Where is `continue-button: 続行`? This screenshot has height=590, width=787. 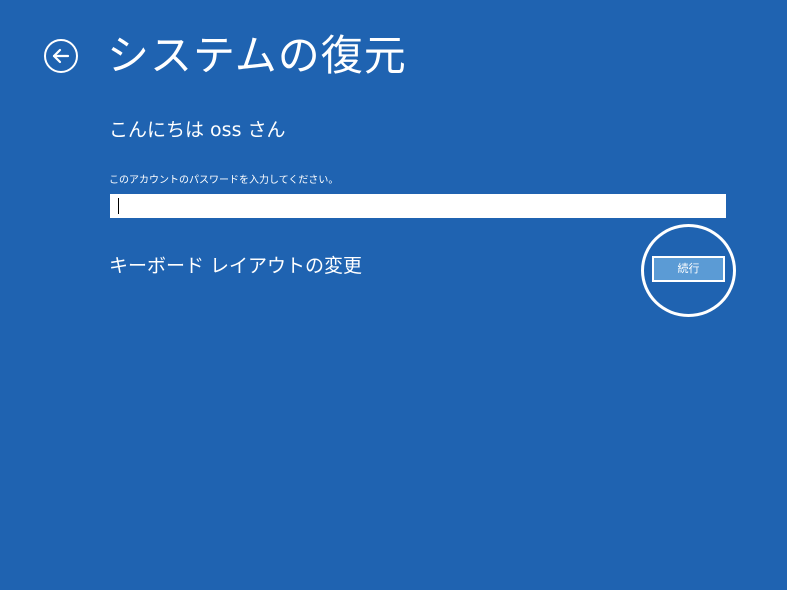 continue-button: 続行 is located at coordinates (688, 269).